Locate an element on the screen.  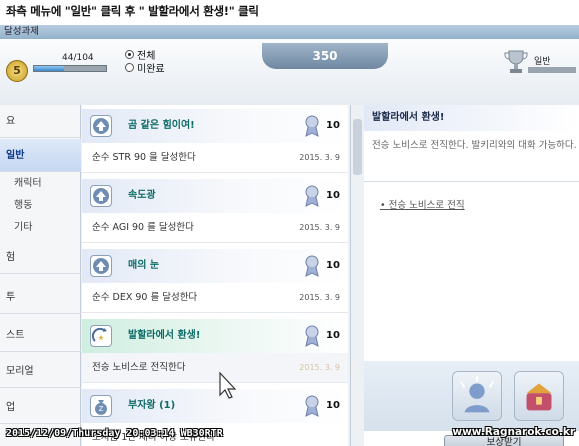
reward-item-icon is located at coordinates (539, 396).